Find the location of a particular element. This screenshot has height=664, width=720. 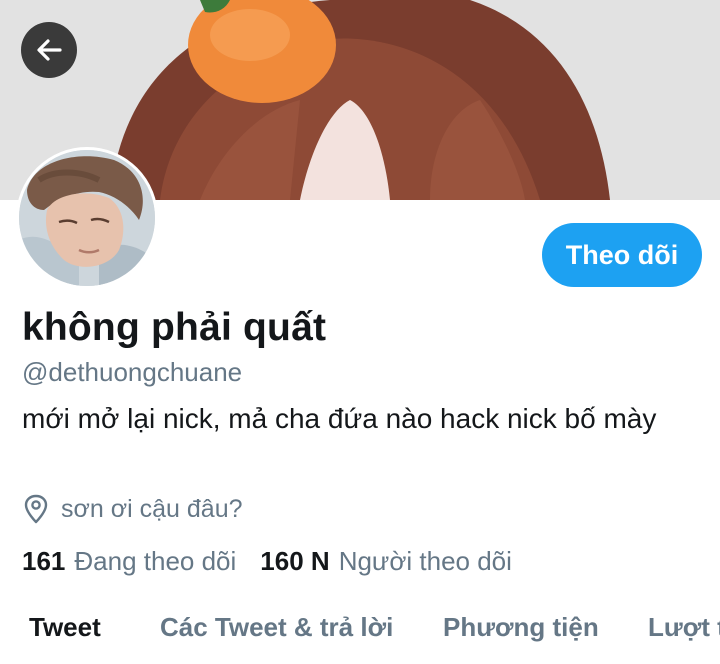

location-pin-icon is located at coordinates (36, 509).